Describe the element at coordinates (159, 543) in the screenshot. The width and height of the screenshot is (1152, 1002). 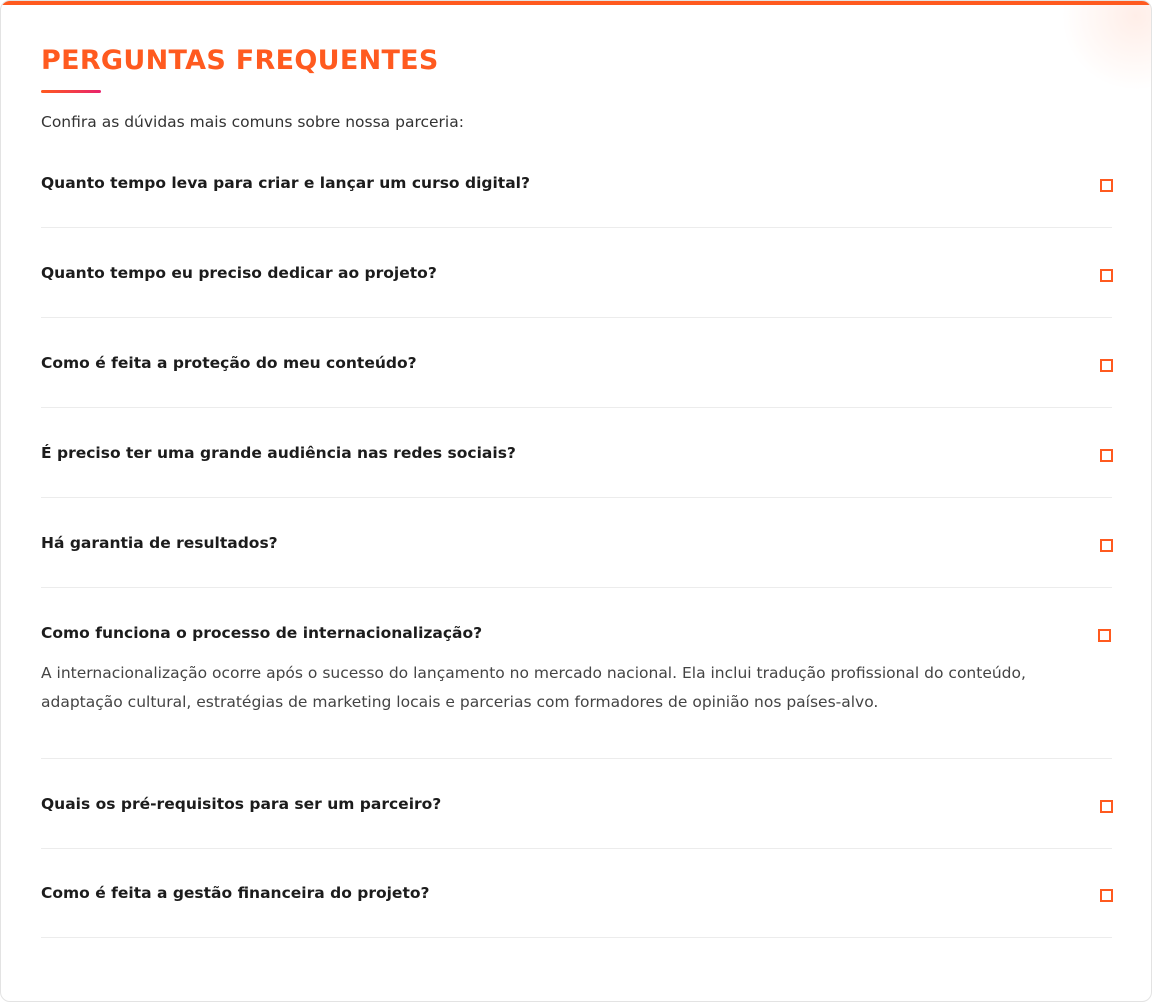
I see `faq-question: Há garantia de resultados?` at that location.